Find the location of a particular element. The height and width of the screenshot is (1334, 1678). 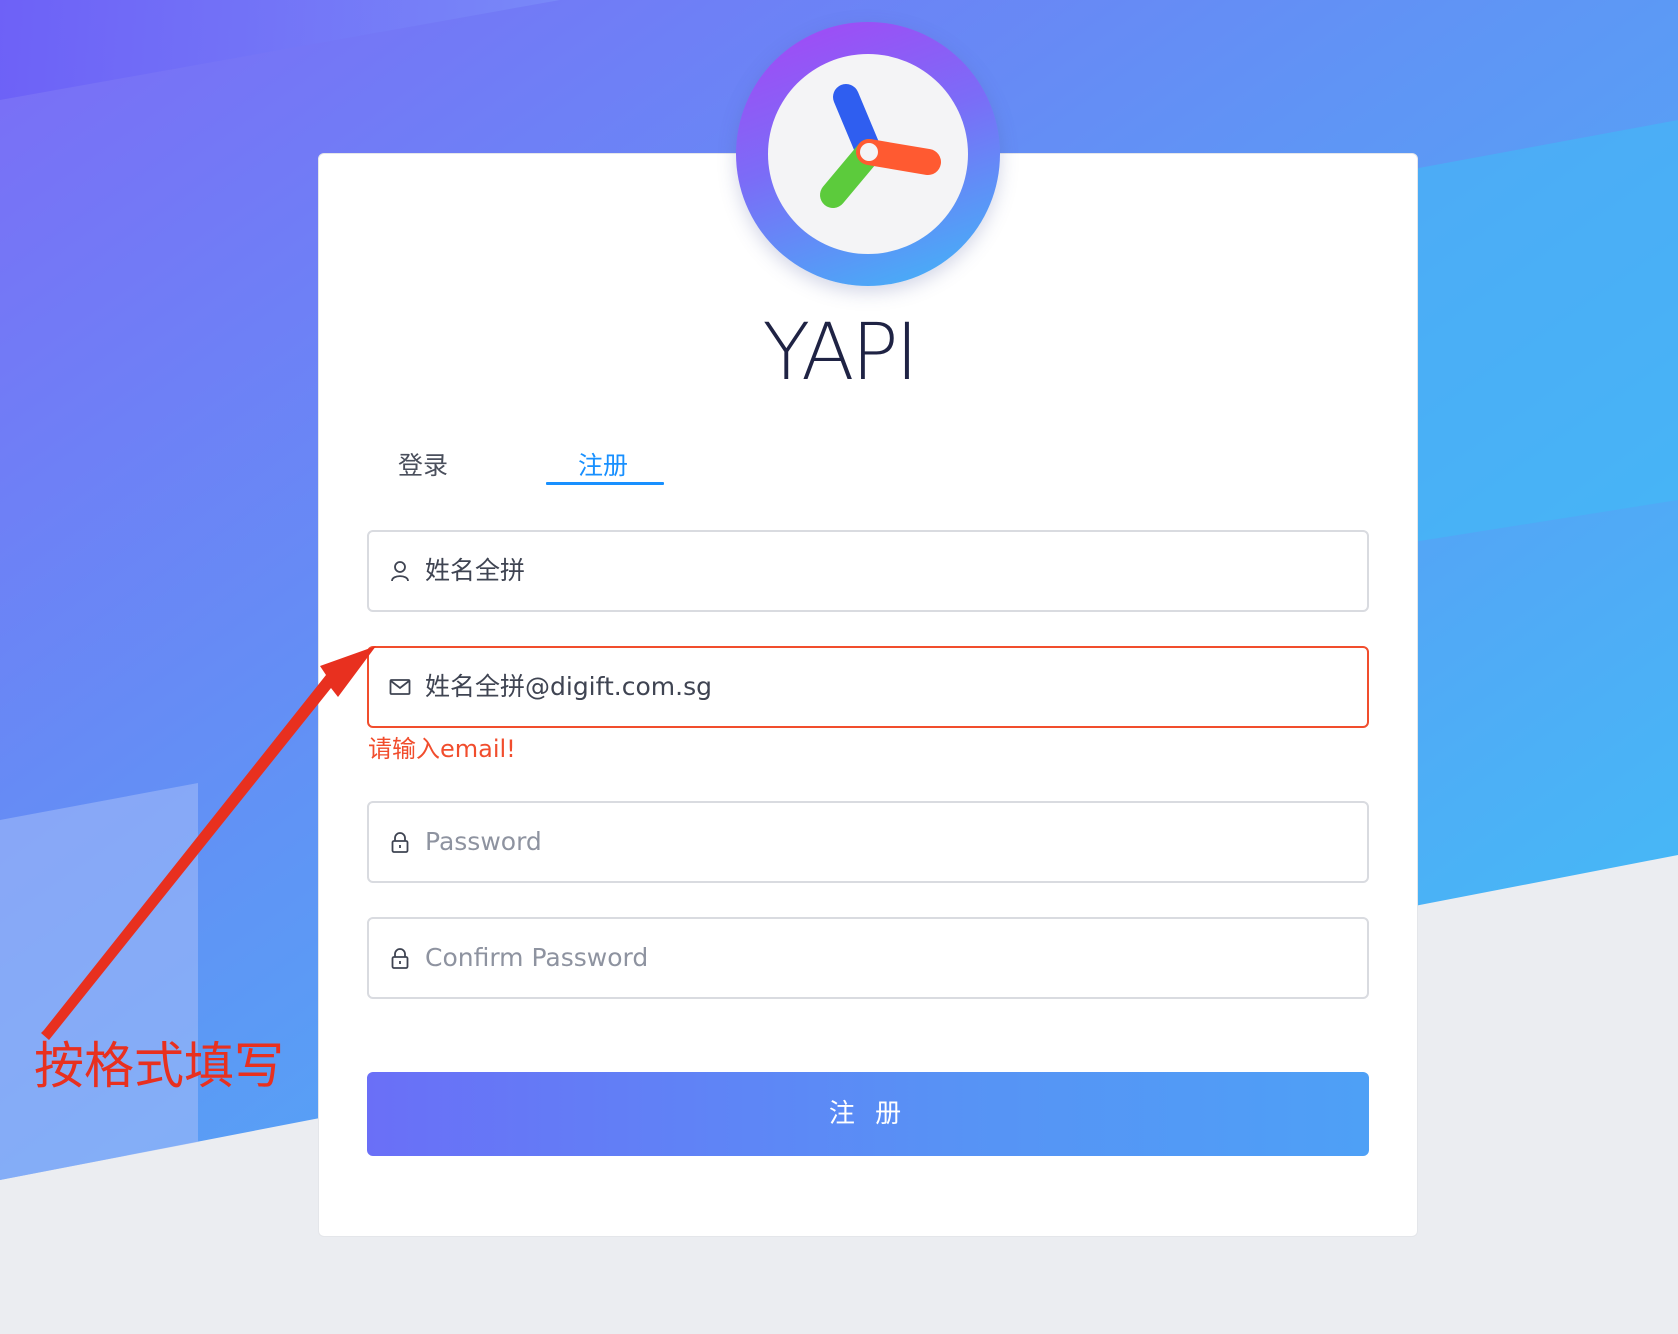

password-placeholder: Password is located at coordinates (483, 841).